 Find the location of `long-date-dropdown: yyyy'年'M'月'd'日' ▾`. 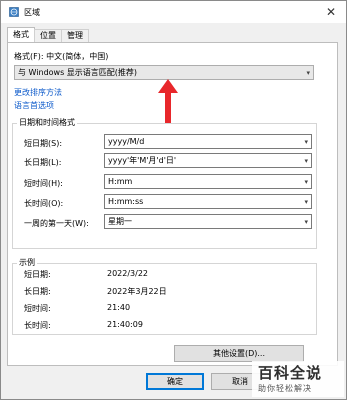

long-date-dropdown: yyyy'年'M'月'd'日' ▾ is located at coordinates (208, 160).